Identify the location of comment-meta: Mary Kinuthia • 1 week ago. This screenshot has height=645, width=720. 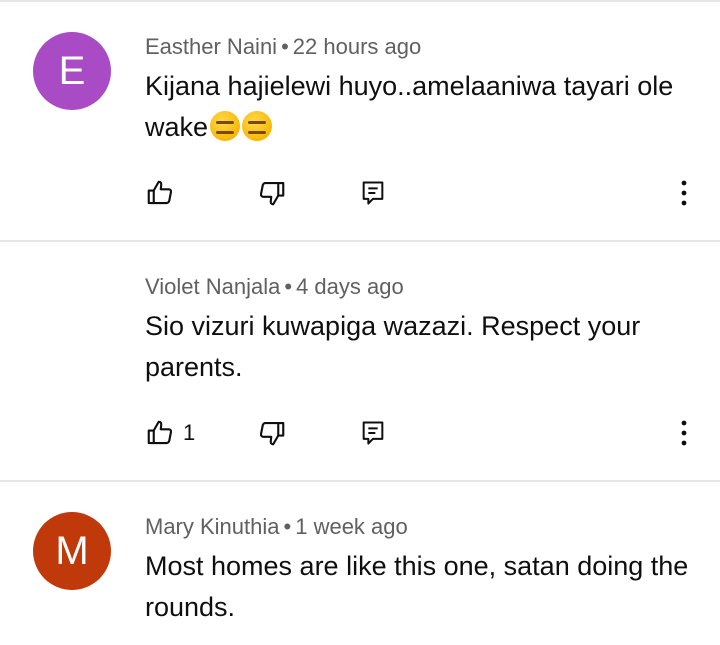
(276, 527).